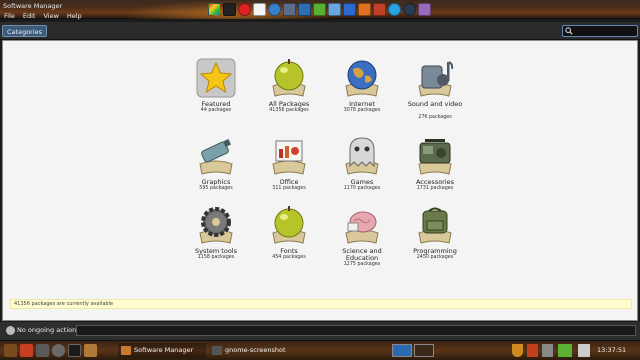  I want to click on category-featured: Featured 44 packages, so click(216, 91).